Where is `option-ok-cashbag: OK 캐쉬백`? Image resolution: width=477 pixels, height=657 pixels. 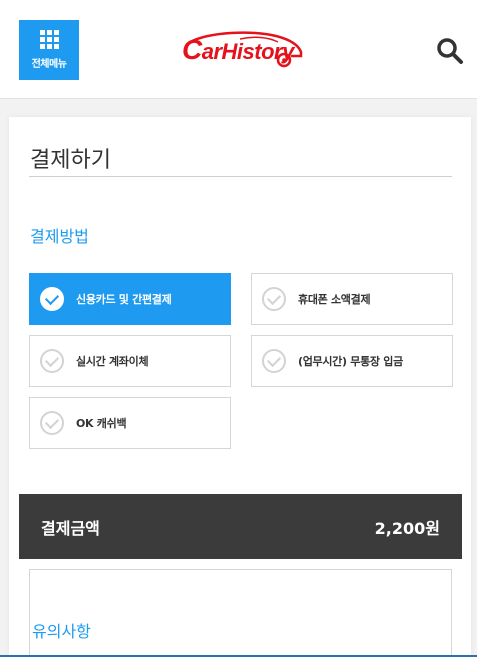
option-ok-cashbag: OK 캐쉬백 is located at coordinates (130, 423).